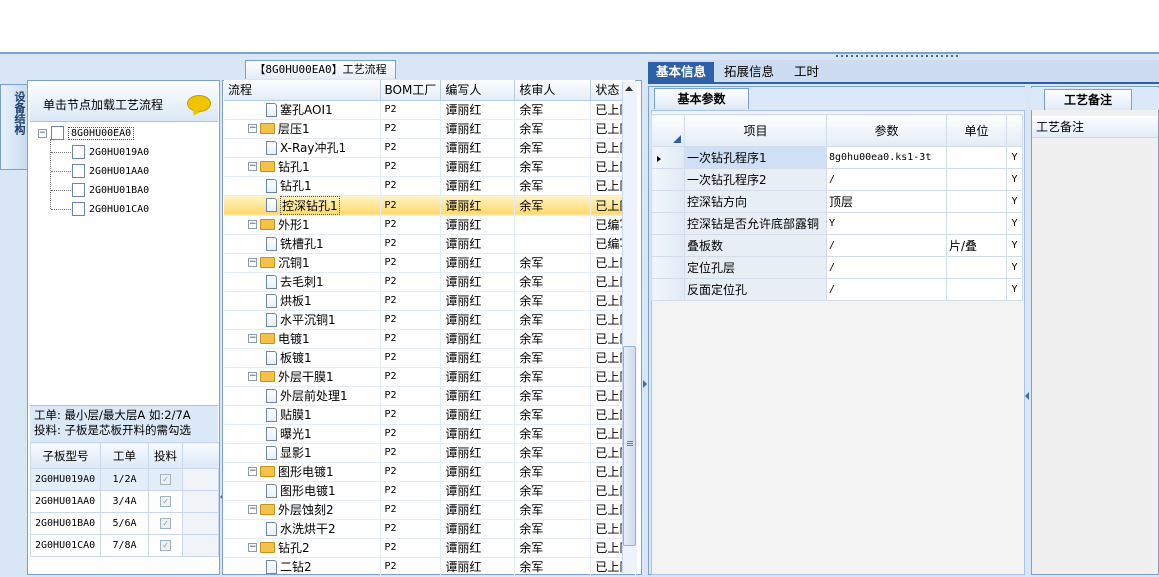 The image size is (1159, 577). Describe the element at coordinates (302, 434) in the screenshot. I see `cell-flow: 曝光1` at that location.